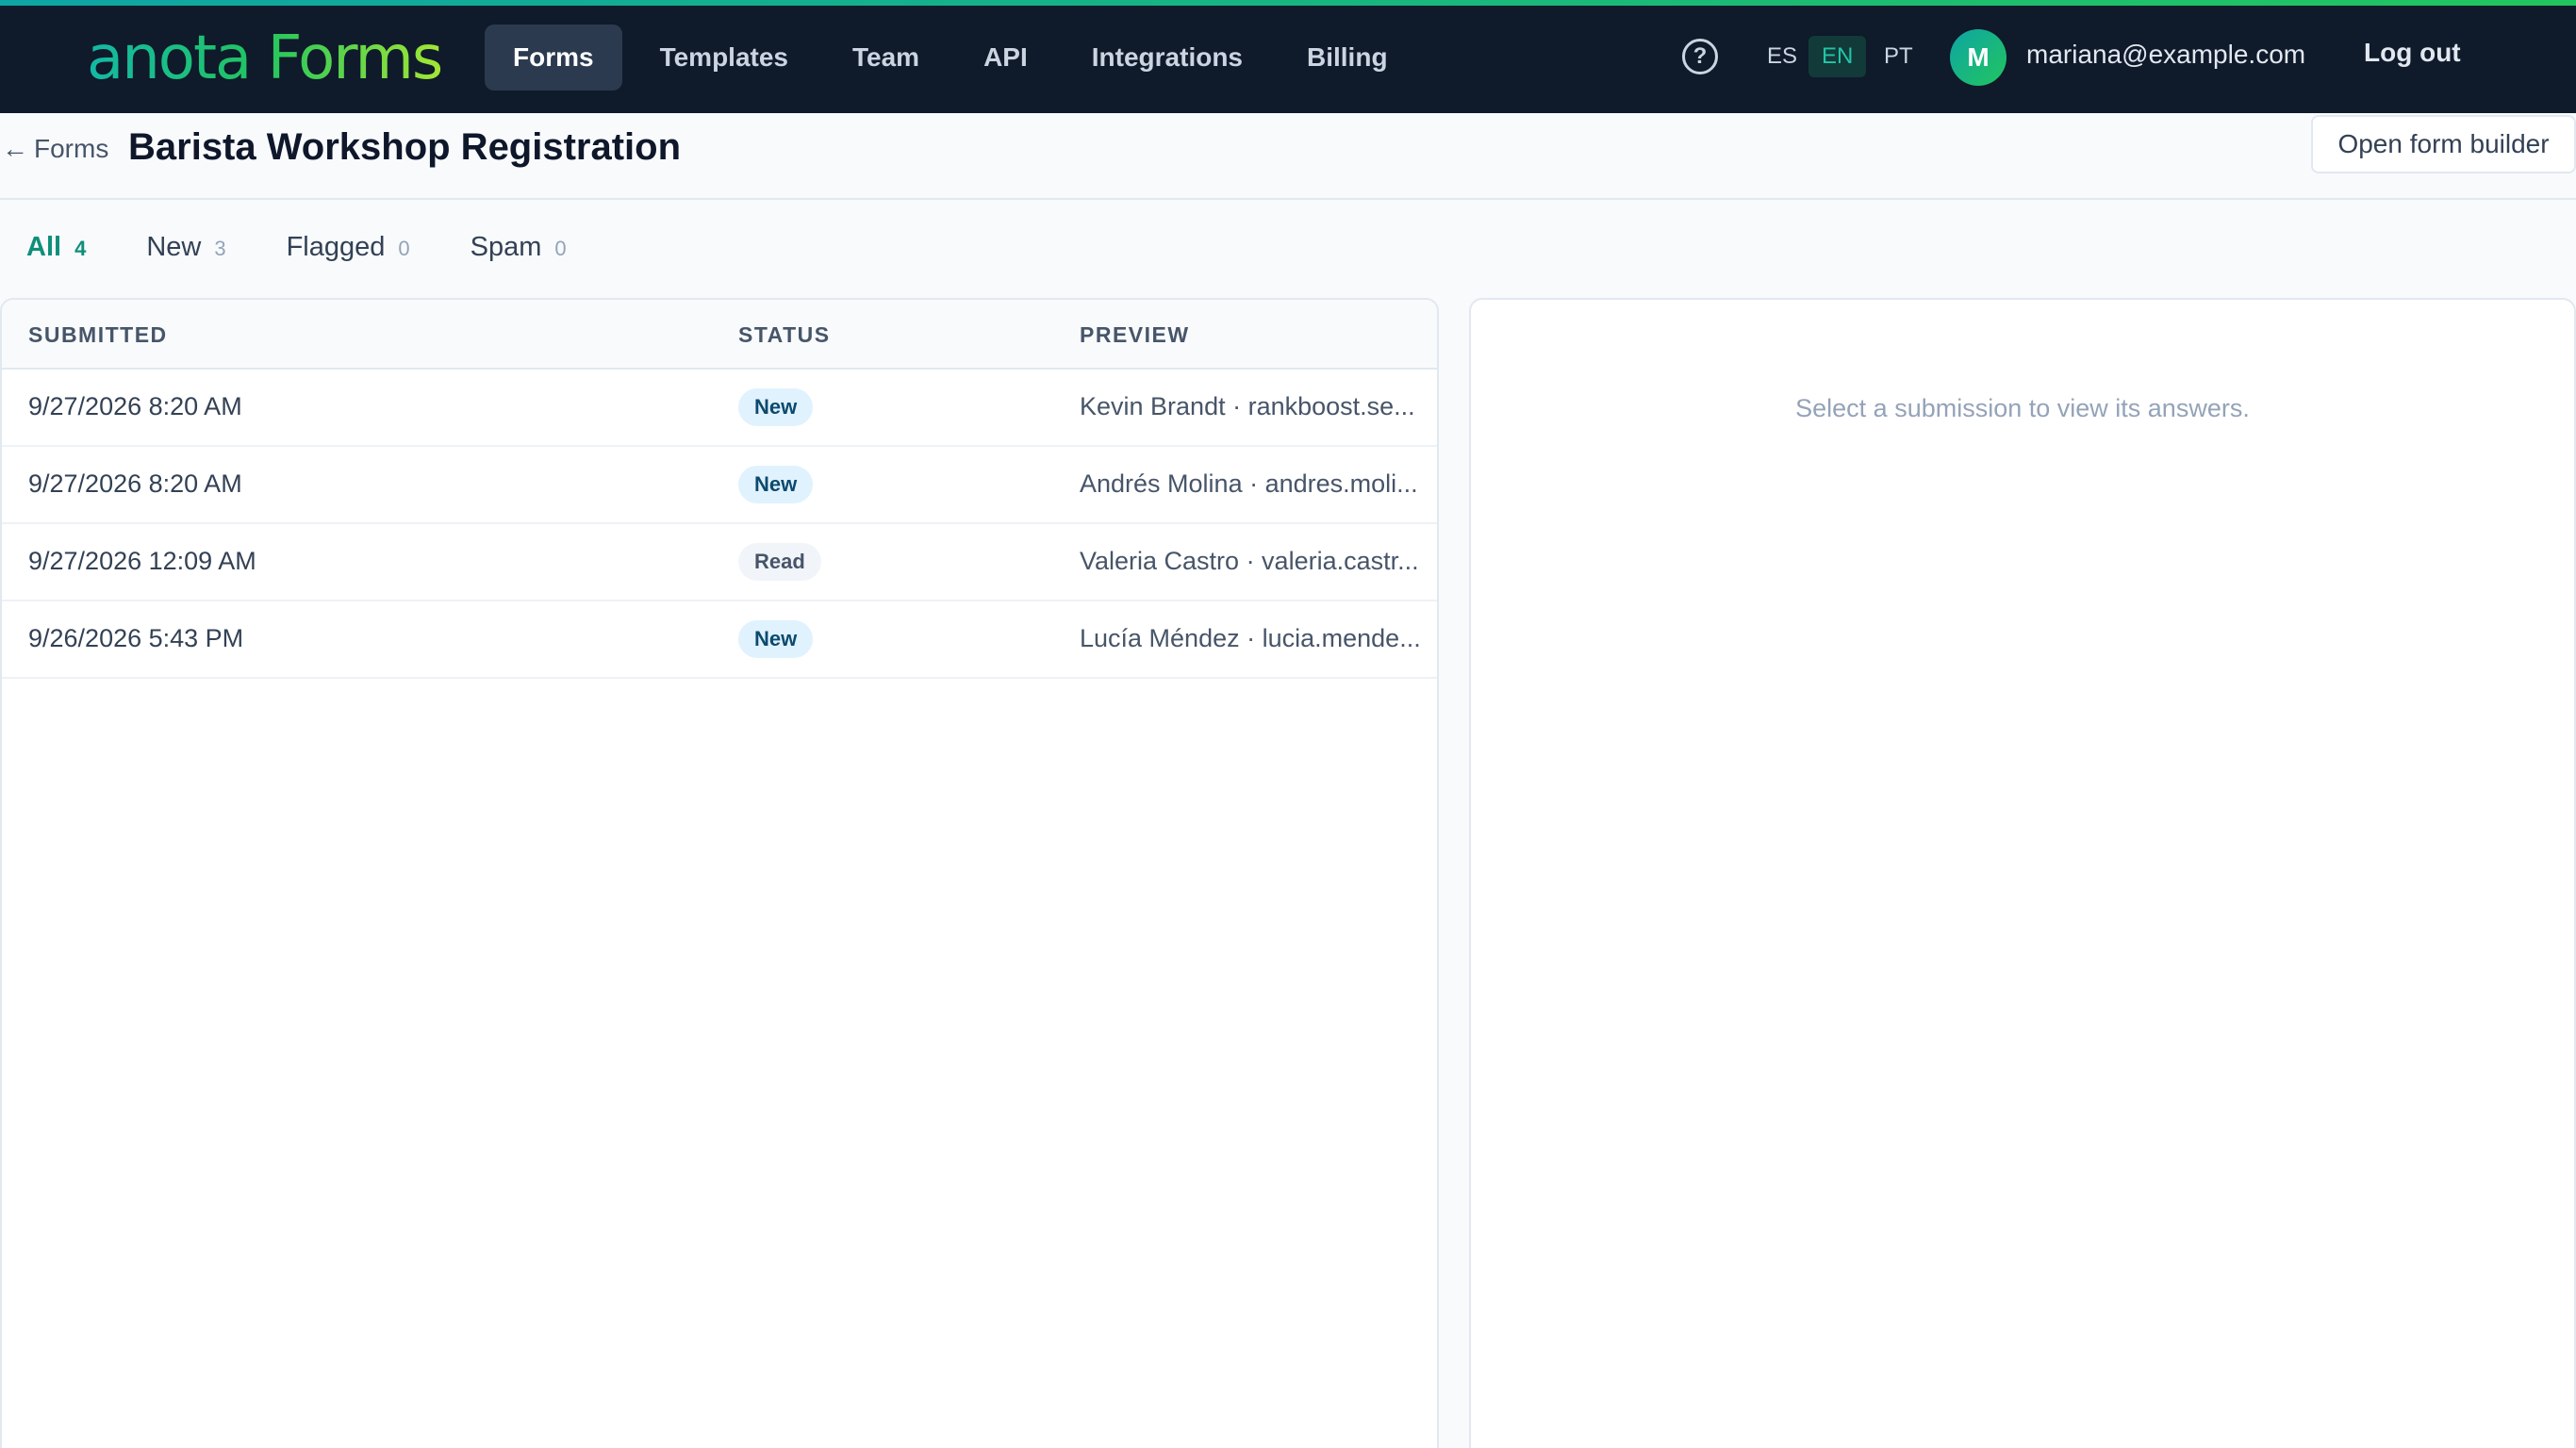  I want to click on tab-label: All, so click(44, 247).